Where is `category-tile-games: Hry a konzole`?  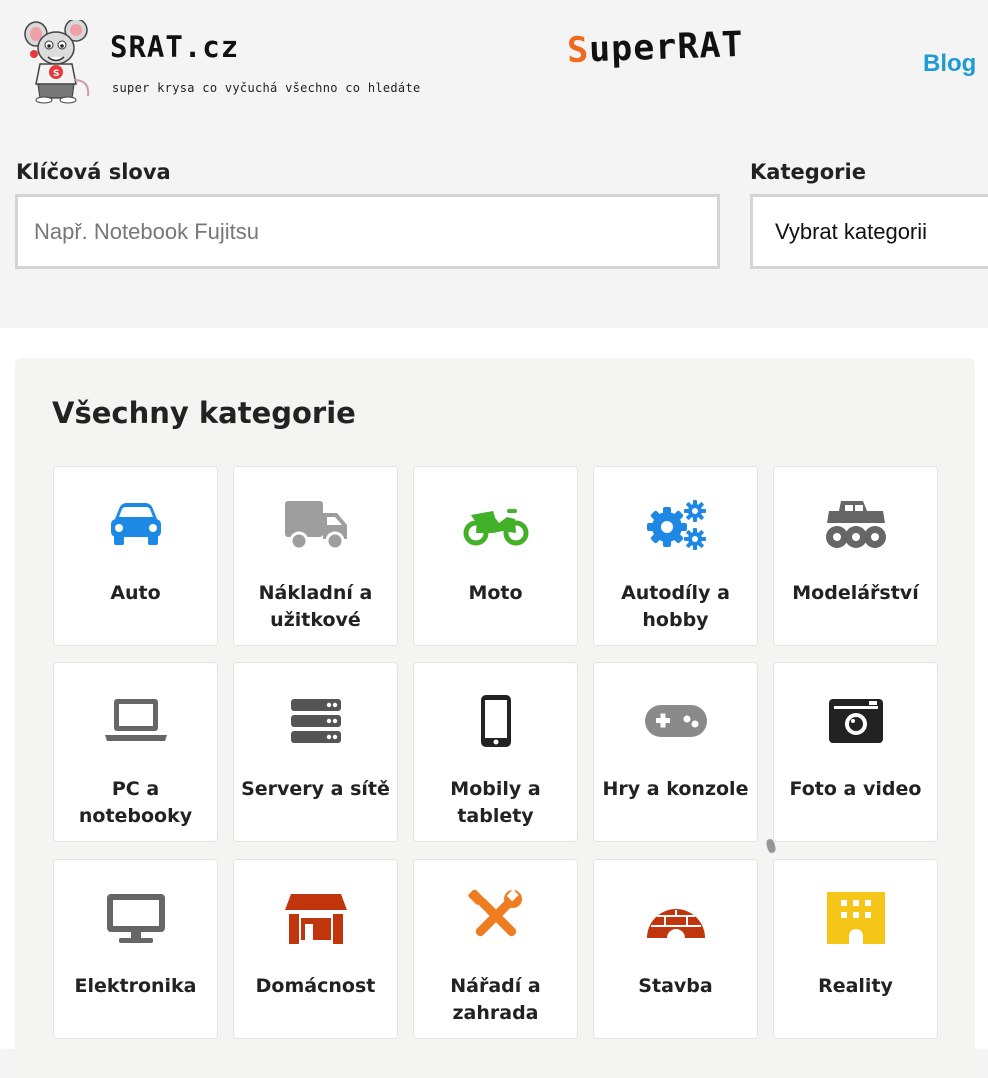 category-tile-games: Hry a konzole is located at coordinates (675, 752).